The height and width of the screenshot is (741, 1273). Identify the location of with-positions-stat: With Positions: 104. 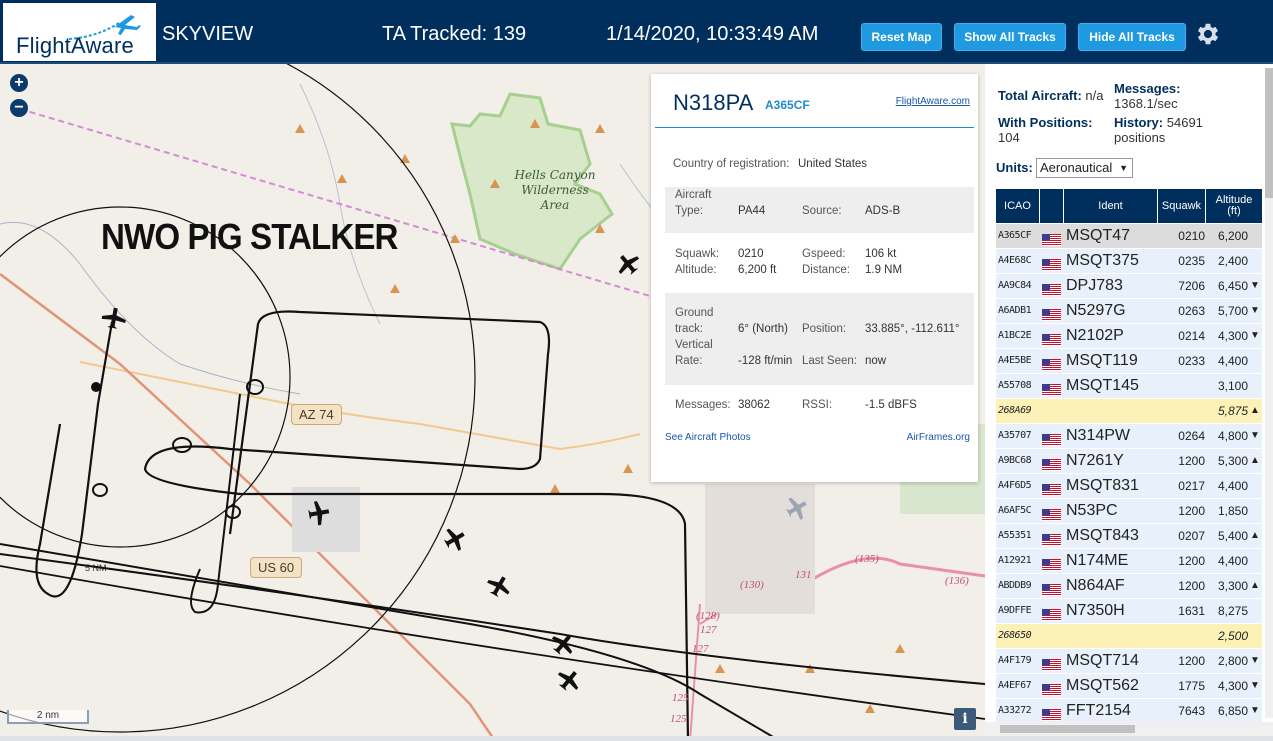
(1045, 130).